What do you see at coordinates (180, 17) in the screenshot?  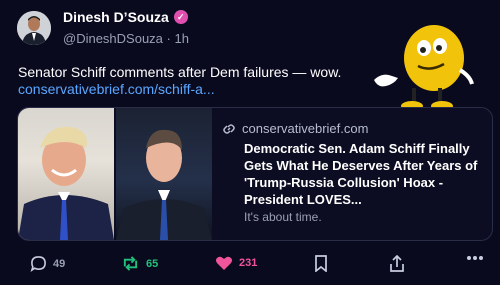 I see `verified-icon: ✓` at bounding box center [180, 17].